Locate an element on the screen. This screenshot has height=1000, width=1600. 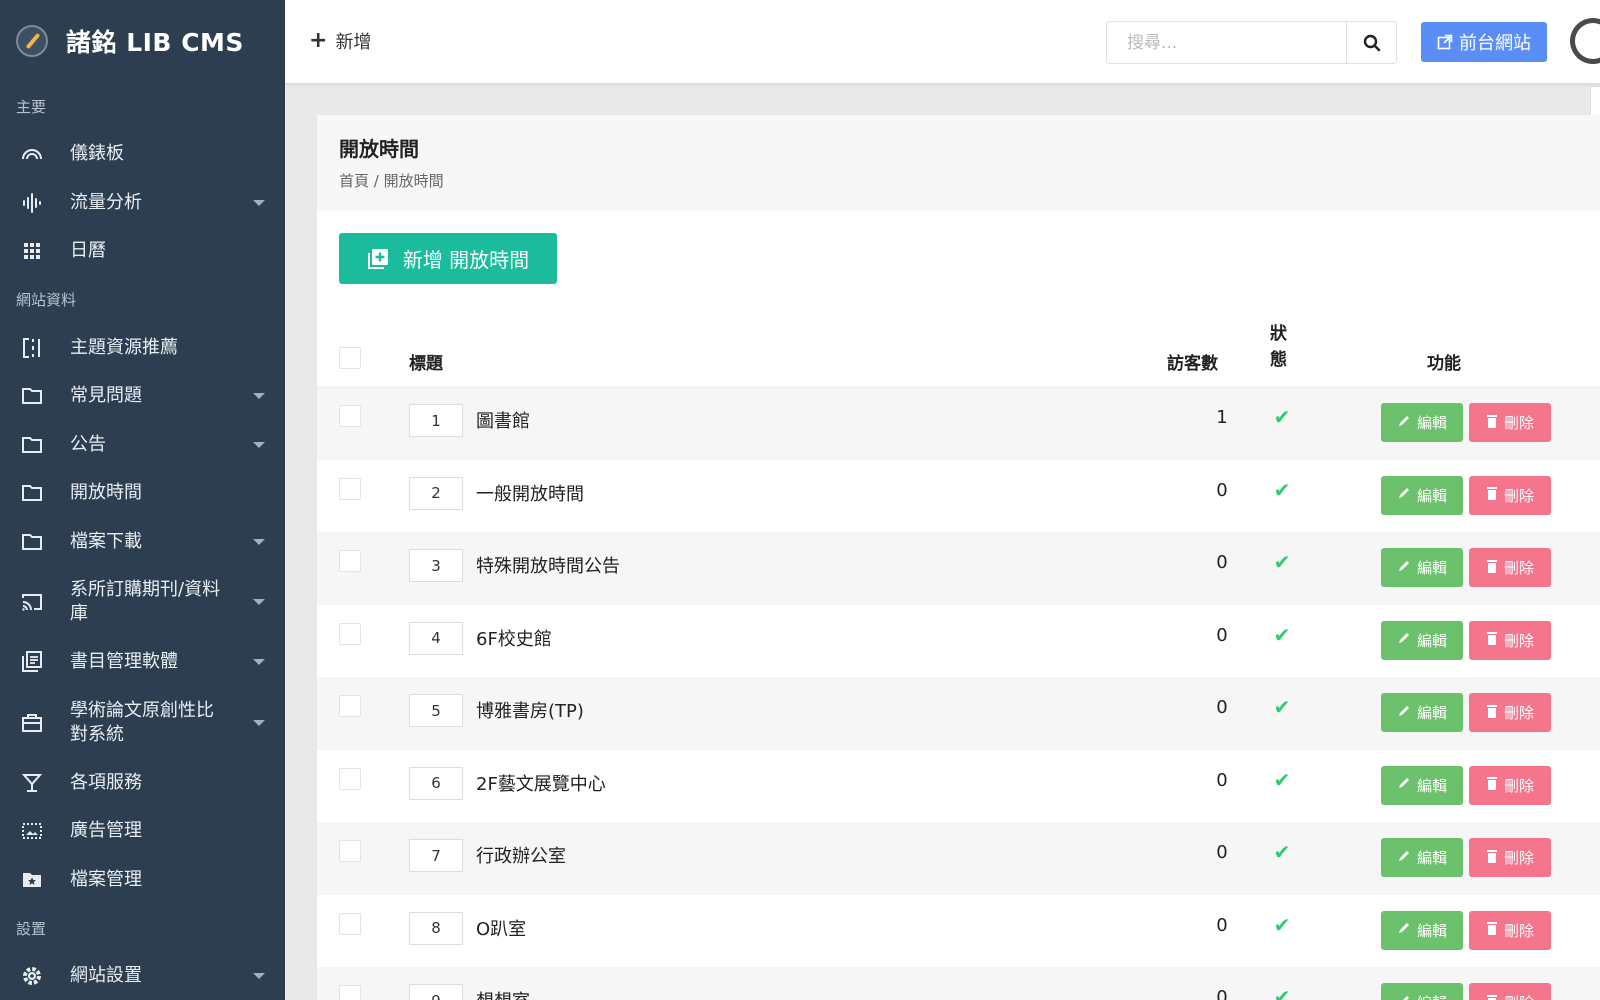
table-row: 8 O趴室 0 ✔ 編輯 刪除 is located at coordinates (958, 931).